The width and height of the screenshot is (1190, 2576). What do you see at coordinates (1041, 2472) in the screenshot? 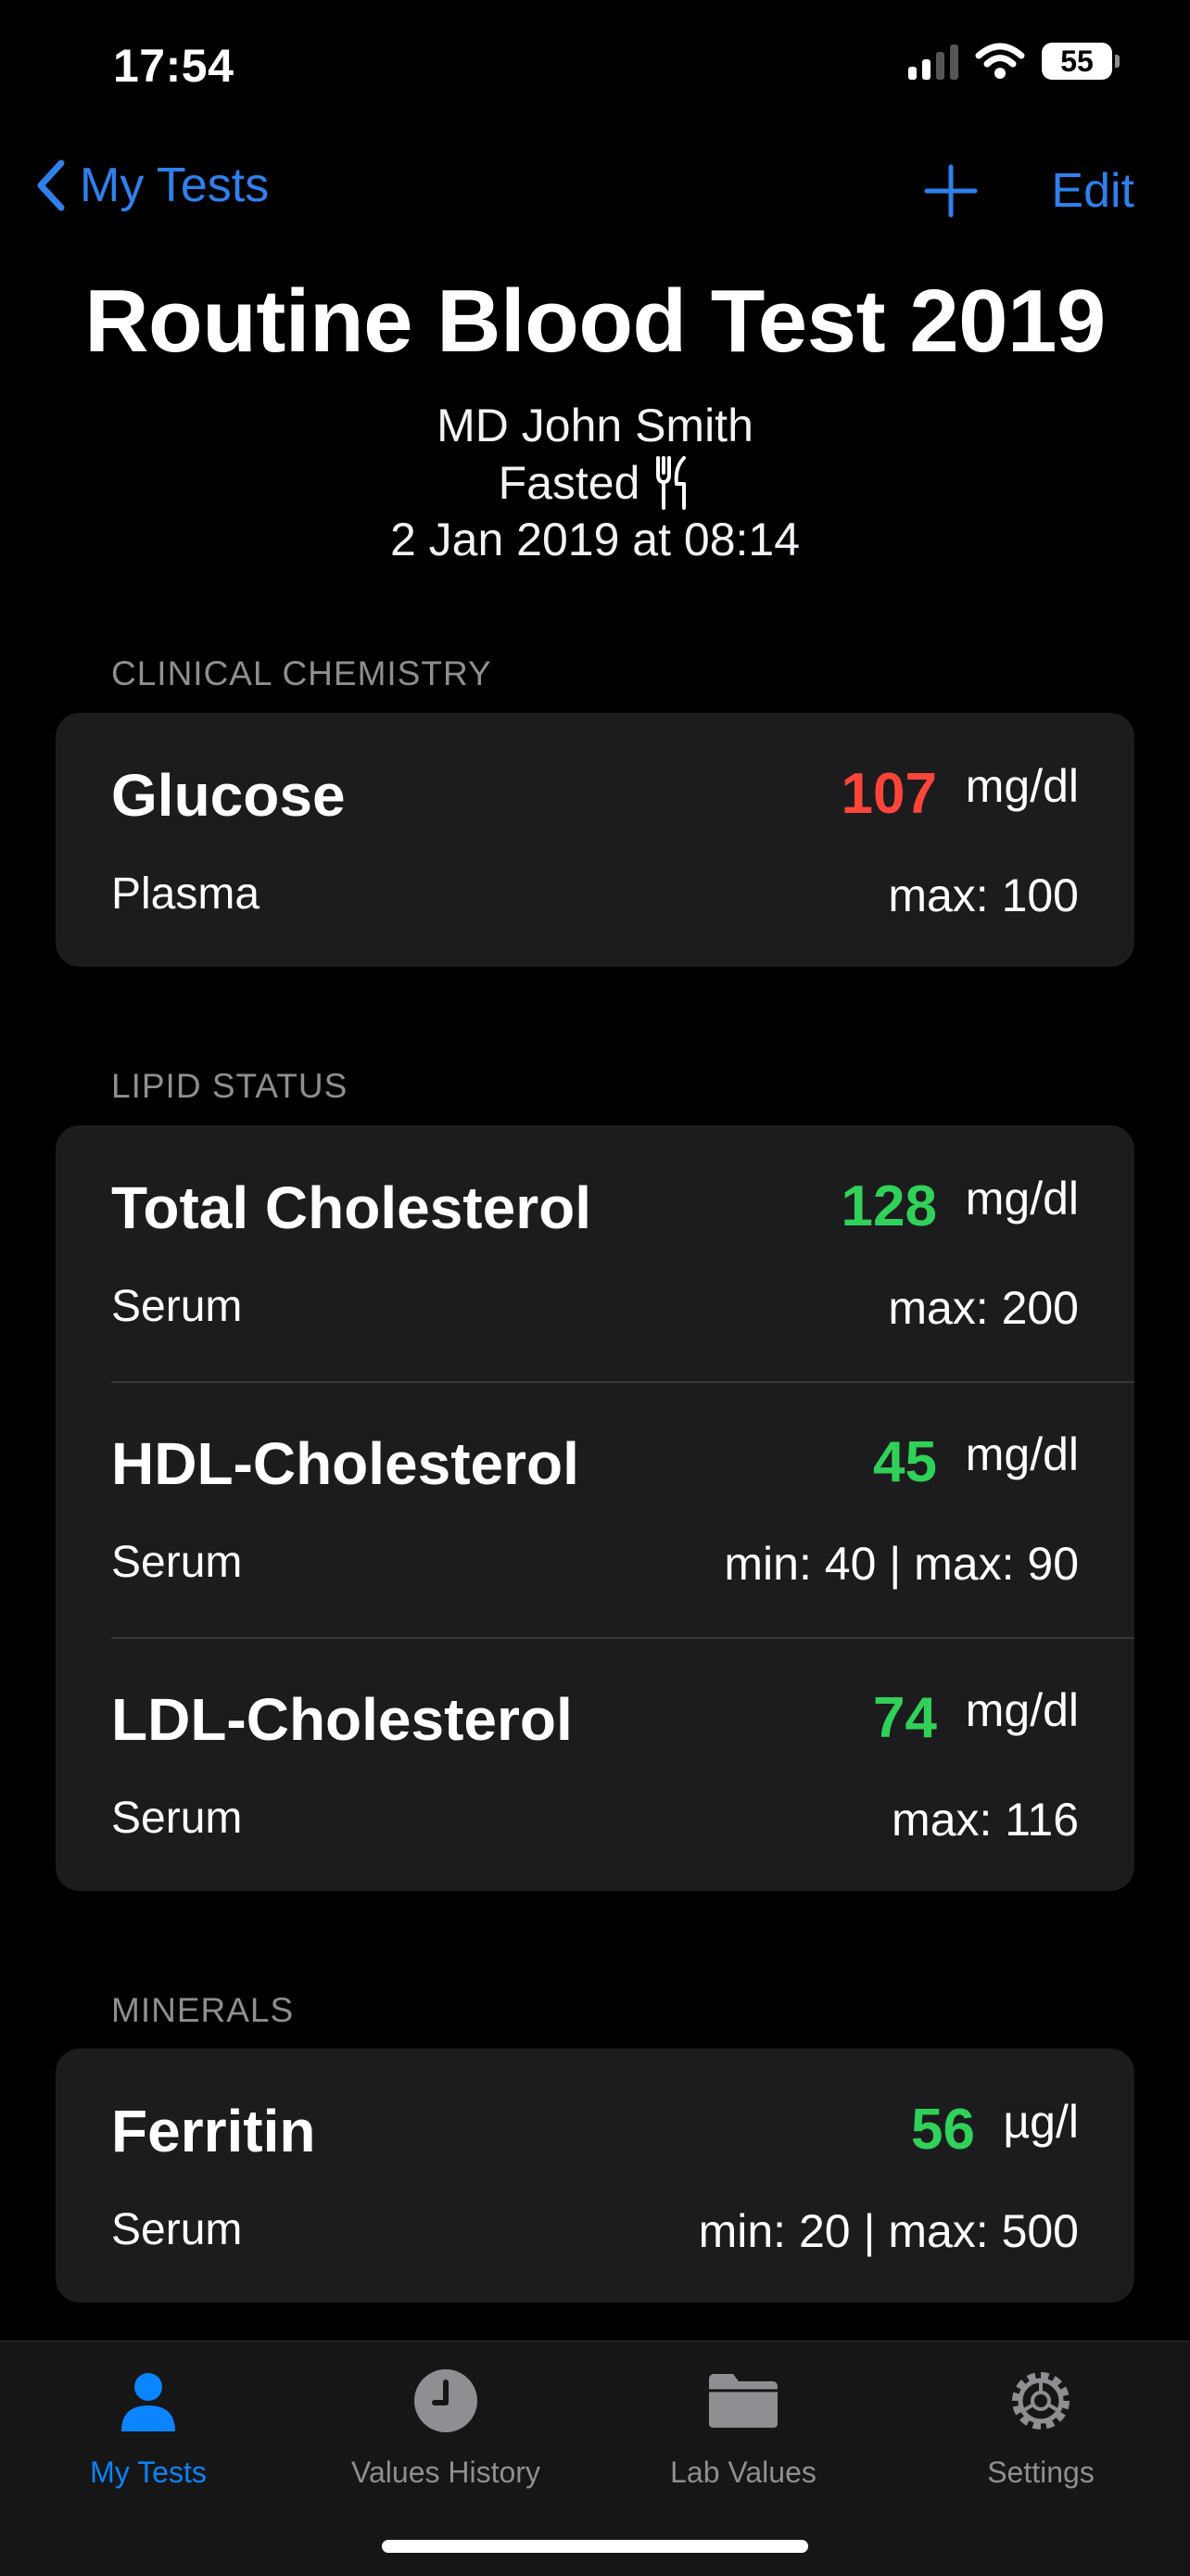
I see `tab-label: Settings` at bounding box center [1041, 2472].